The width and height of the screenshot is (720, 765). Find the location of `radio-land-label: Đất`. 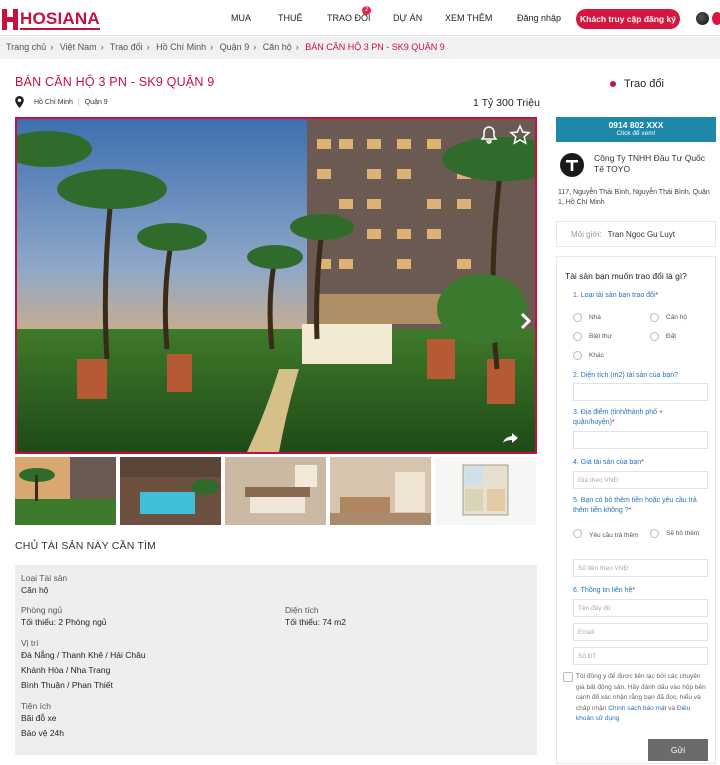

radio-land-label: Đất is located at coordinates (671, 336).